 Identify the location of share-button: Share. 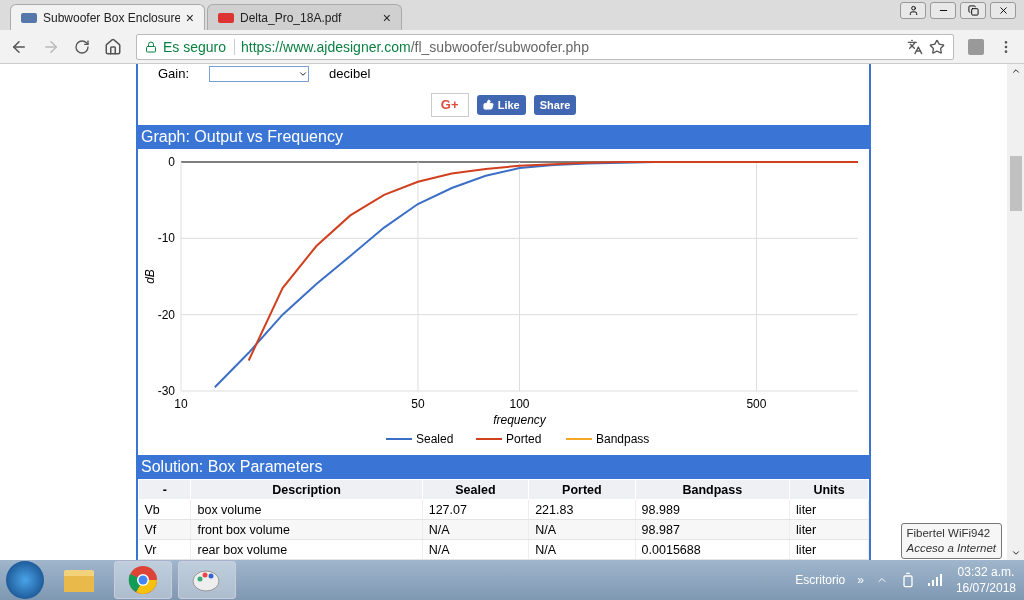
(555, 104).